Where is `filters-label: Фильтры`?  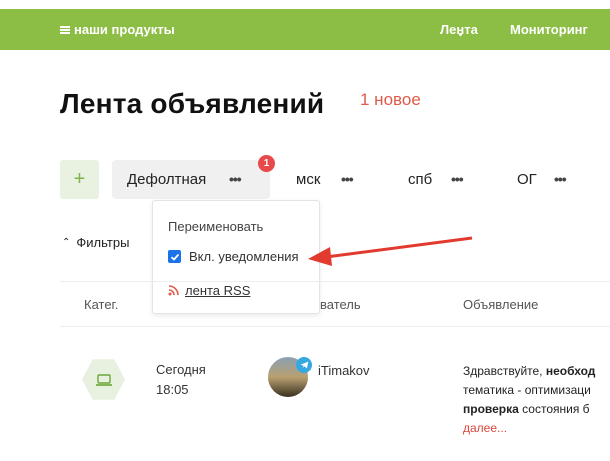
filters-label: Фильтры is located at coordinates (103, 242).